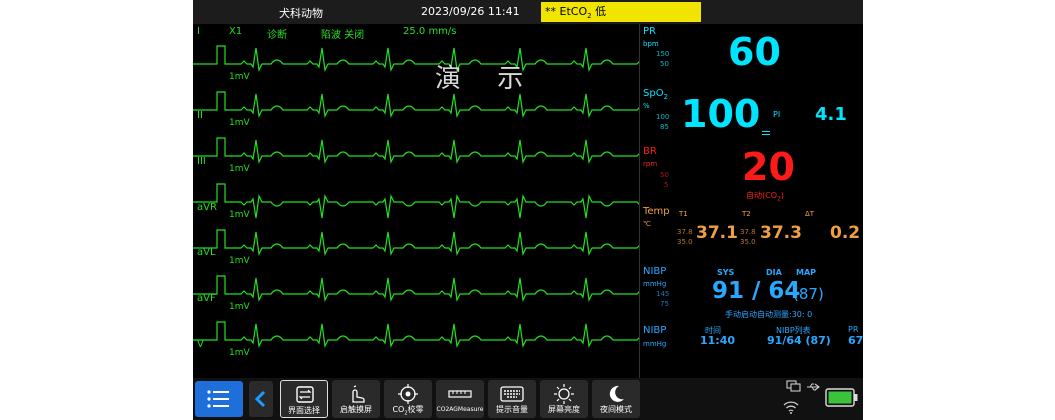  Describe the element at coordinates (416, 151) in the screenshot. I see `ecg-trace-iii` at that location.